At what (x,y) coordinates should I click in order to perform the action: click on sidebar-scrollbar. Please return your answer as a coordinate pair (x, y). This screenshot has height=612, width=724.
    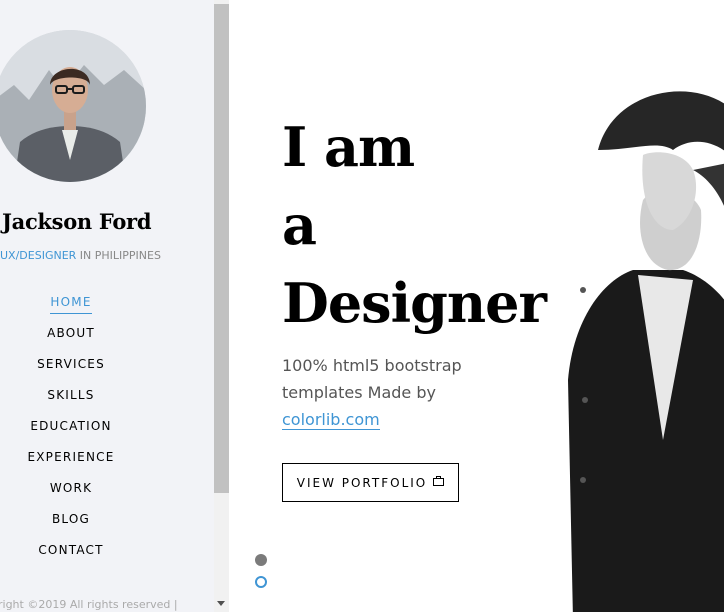
    Looking at the image, I should click on (221, 306).